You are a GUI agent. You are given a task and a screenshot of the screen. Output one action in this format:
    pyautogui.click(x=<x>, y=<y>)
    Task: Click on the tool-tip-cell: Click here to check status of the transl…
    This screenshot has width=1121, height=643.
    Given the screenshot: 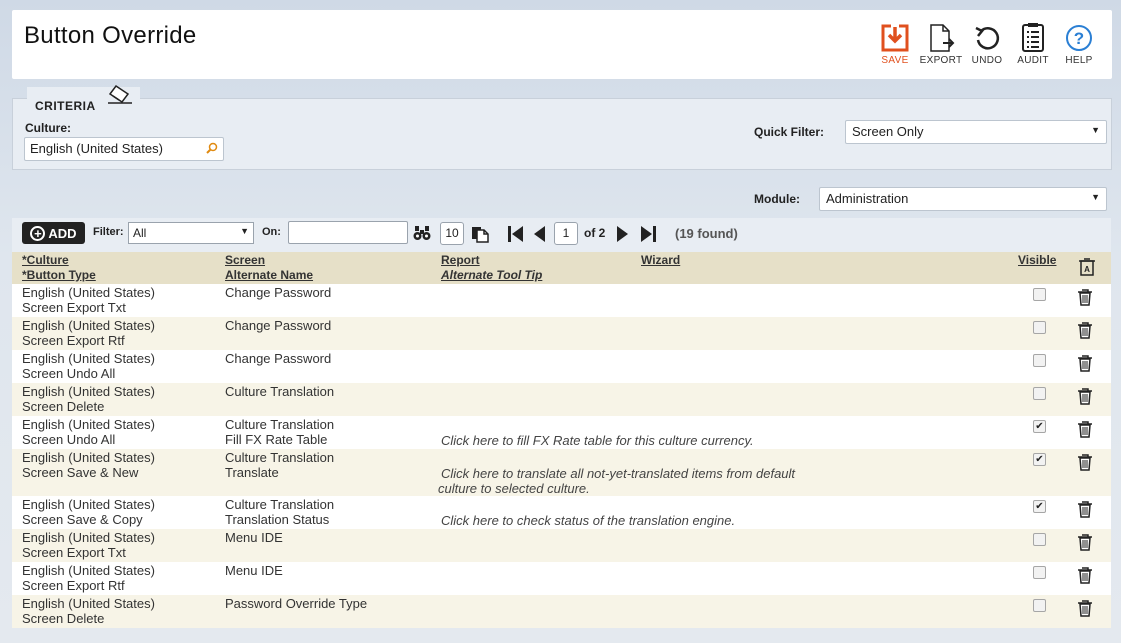 What is the action you would take?
    pyautogui.click(x=588, y=520)
    